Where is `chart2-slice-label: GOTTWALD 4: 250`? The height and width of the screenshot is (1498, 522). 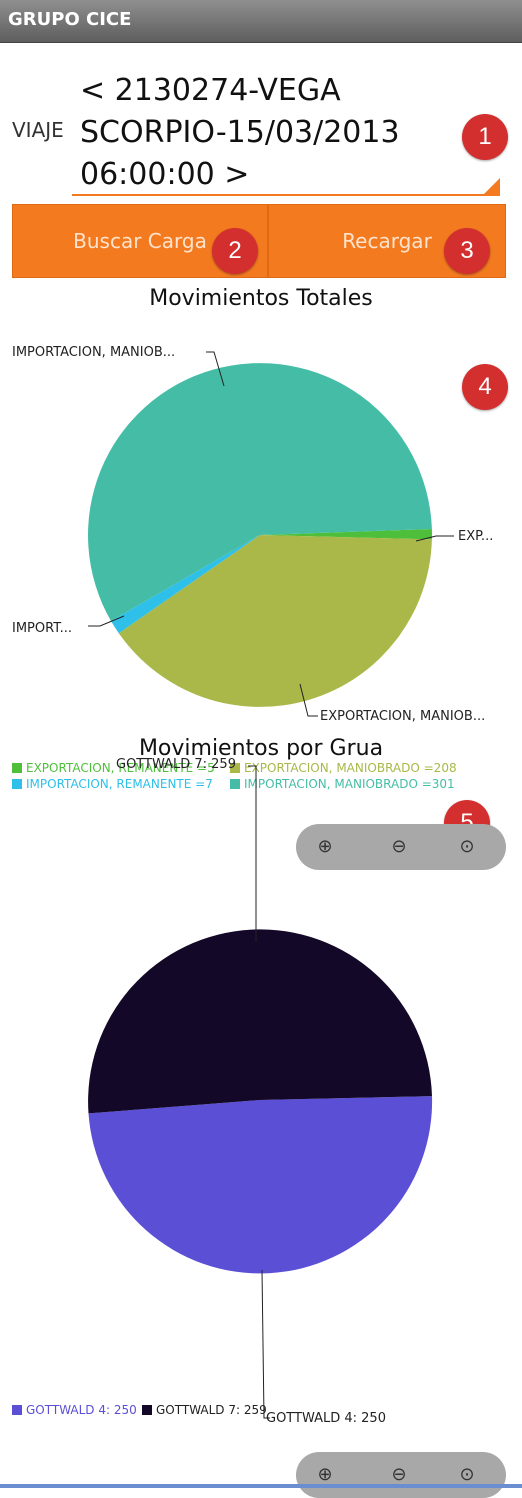 chart2-slice-label: GOTTWALD 4: 250 is located at coordinates (326, 1418).